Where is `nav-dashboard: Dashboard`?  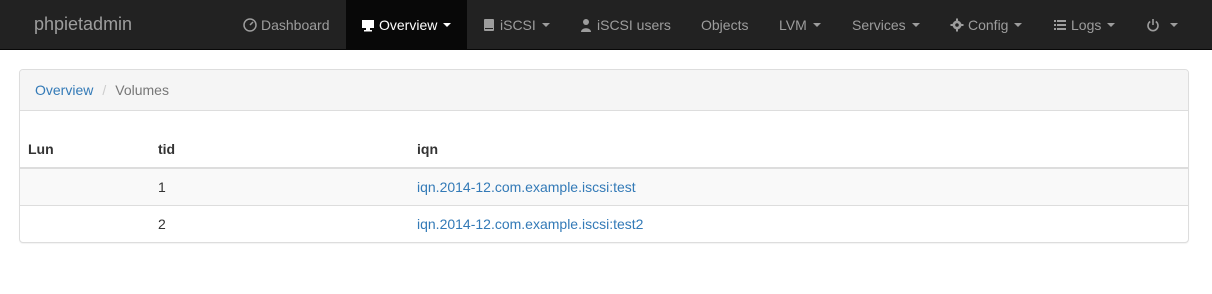 nav-dashboard: Dashboard is located at coordinates (286, 25).